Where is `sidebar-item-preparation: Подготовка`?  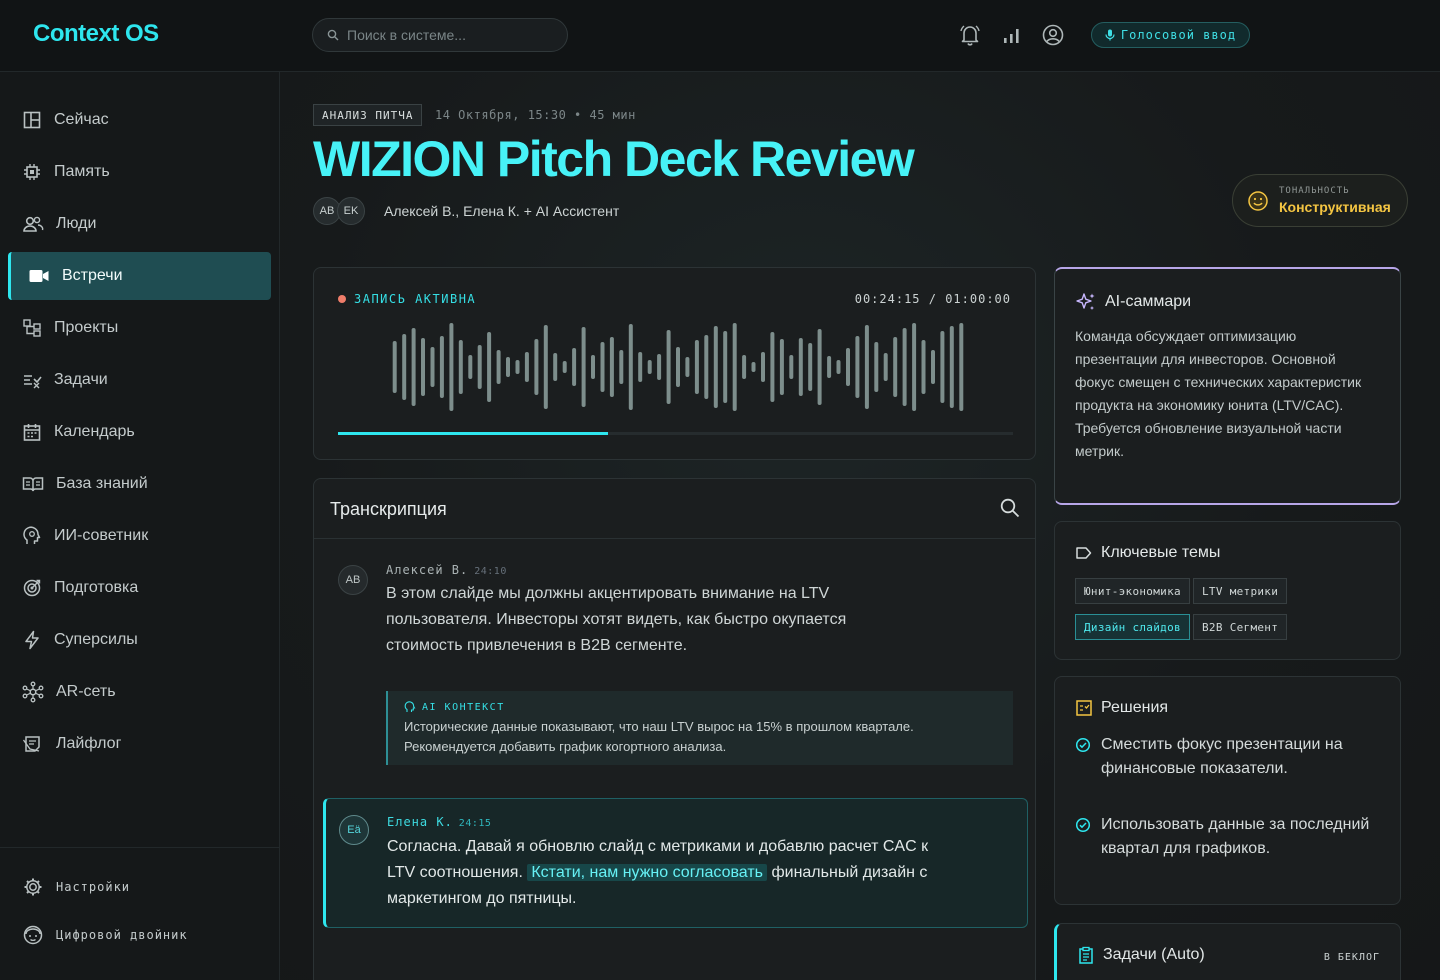
sidebar-item-preparation: Подготовка is located at coordinates (139, 588).